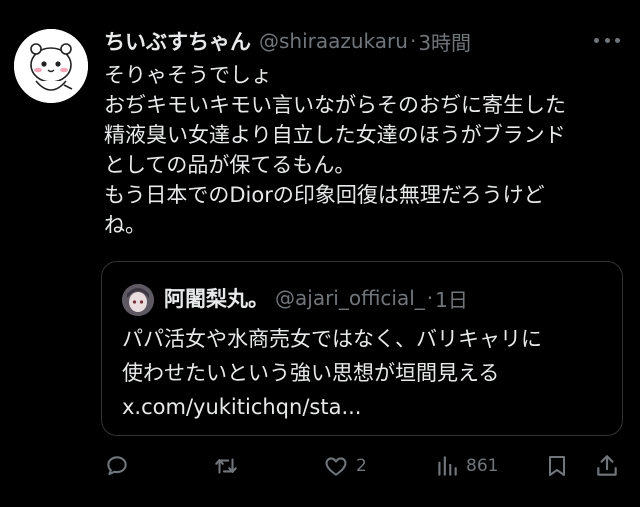 The image size is (640, 507). What do you see at coordinates (447, 466) in the screenshot?
I see `views-bar-chart-icon` at bounding box center [447, 466].